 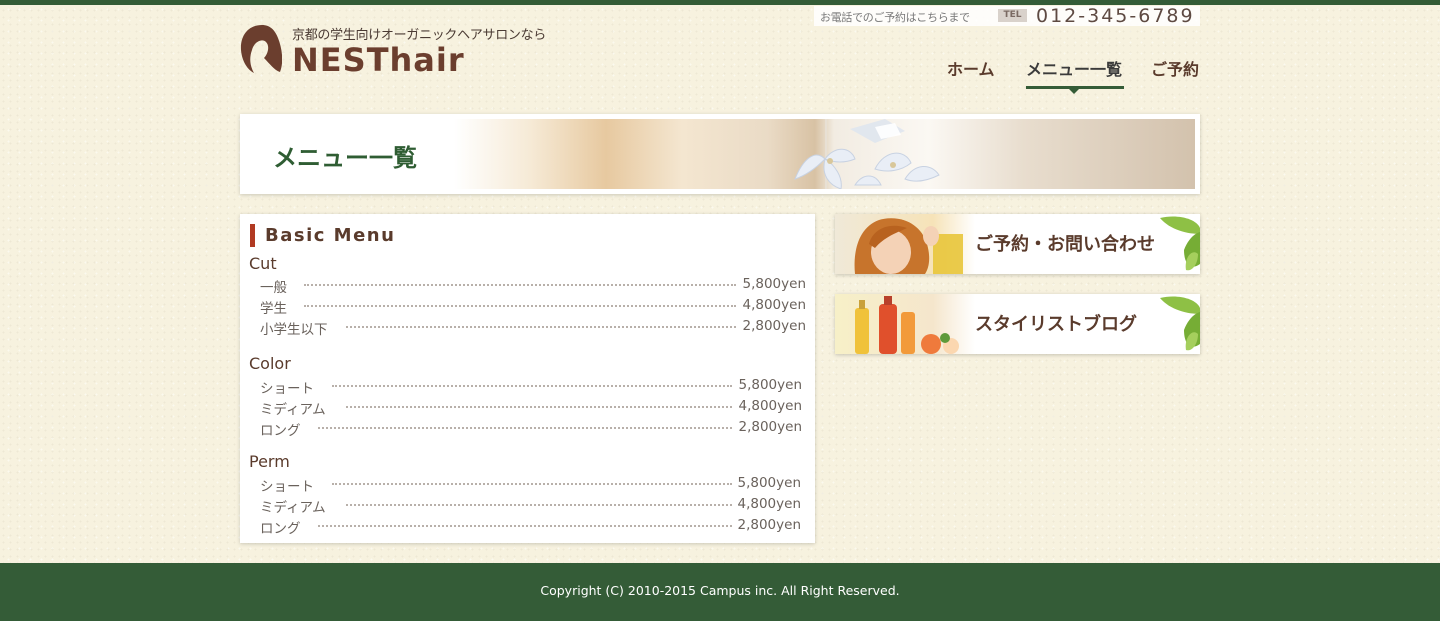 What do you see at coordinates (1074, 91) in the screenshot?
I see `nav-active-caret` at bounding box center [1074, 91].